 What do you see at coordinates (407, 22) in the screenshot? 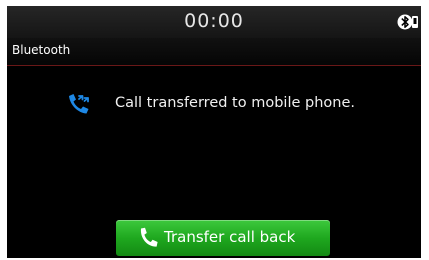
I see `bluetooth-connected-icon` at bounding box center [407, 22].